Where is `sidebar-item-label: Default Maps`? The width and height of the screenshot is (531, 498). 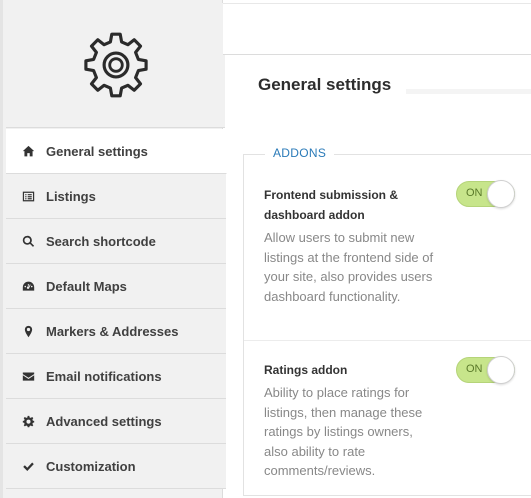 sidebar-item-label: Default Maps is located at coordinates (86, 286).